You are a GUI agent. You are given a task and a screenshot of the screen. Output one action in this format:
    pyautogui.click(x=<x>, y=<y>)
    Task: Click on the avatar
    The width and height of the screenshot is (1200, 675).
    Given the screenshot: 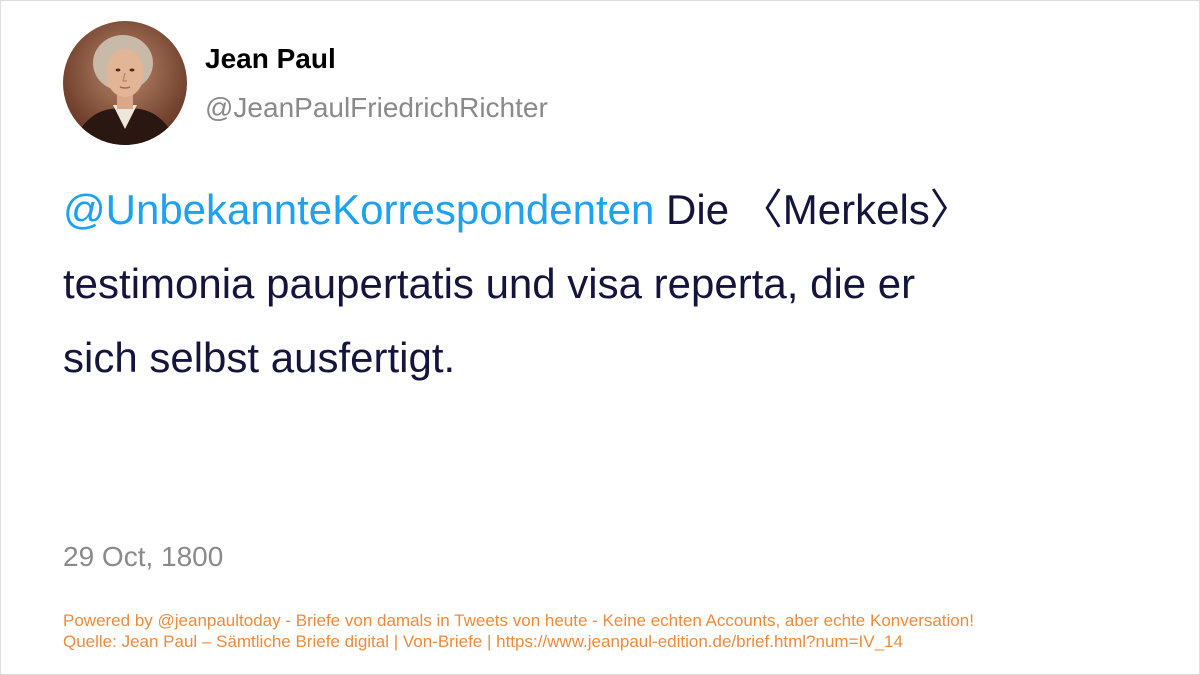 What is the action you would take?
    pyautogui.click(x=125, y=83)
    